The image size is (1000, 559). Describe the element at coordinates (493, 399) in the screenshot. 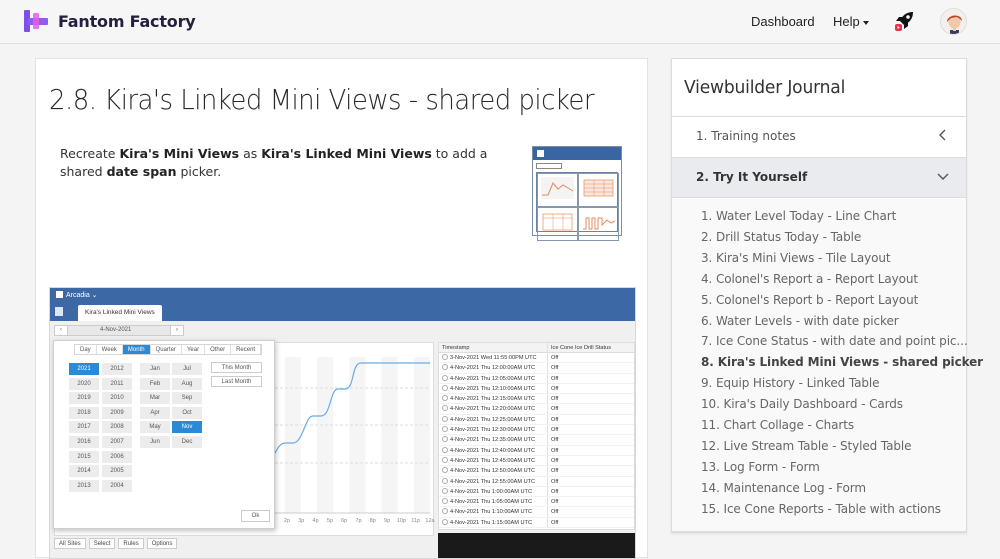

I see `timestamp-text: 4-Nov-2021 Thu 12:15:00AM UTC` at that location.